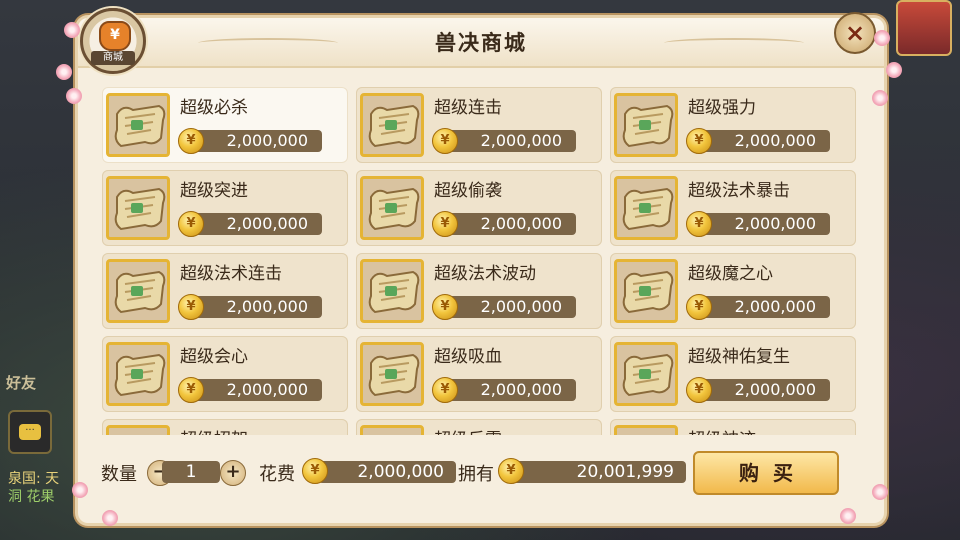  What do you see at coordinates (479, 374) in the screenshot?
I see `shop-item: 超级吸血 2,000,000 ¥` at bounding box center [479, 374].